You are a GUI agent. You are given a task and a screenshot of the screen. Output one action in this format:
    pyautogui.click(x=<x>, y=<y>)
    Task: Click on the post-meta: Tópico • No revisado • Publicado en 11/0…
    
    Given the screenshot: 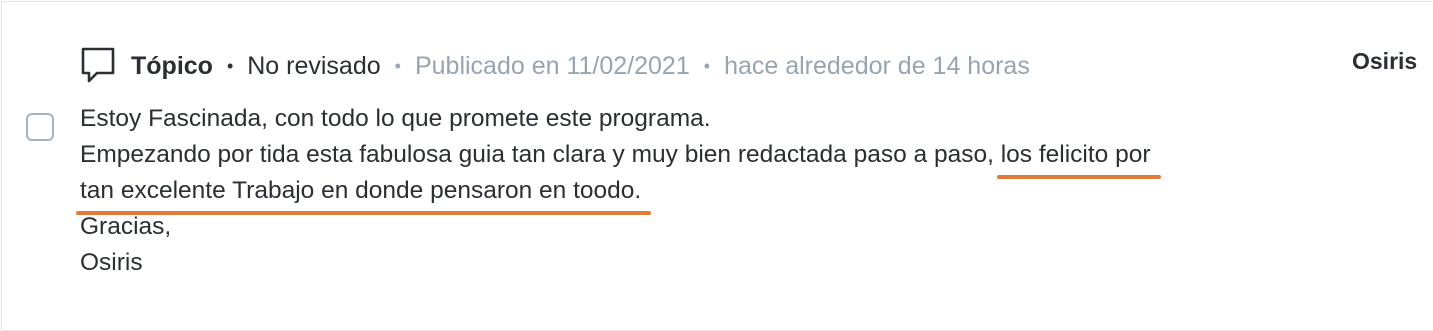 What is the action you would take?
    pyautogui.click(x=555, y=66)
    